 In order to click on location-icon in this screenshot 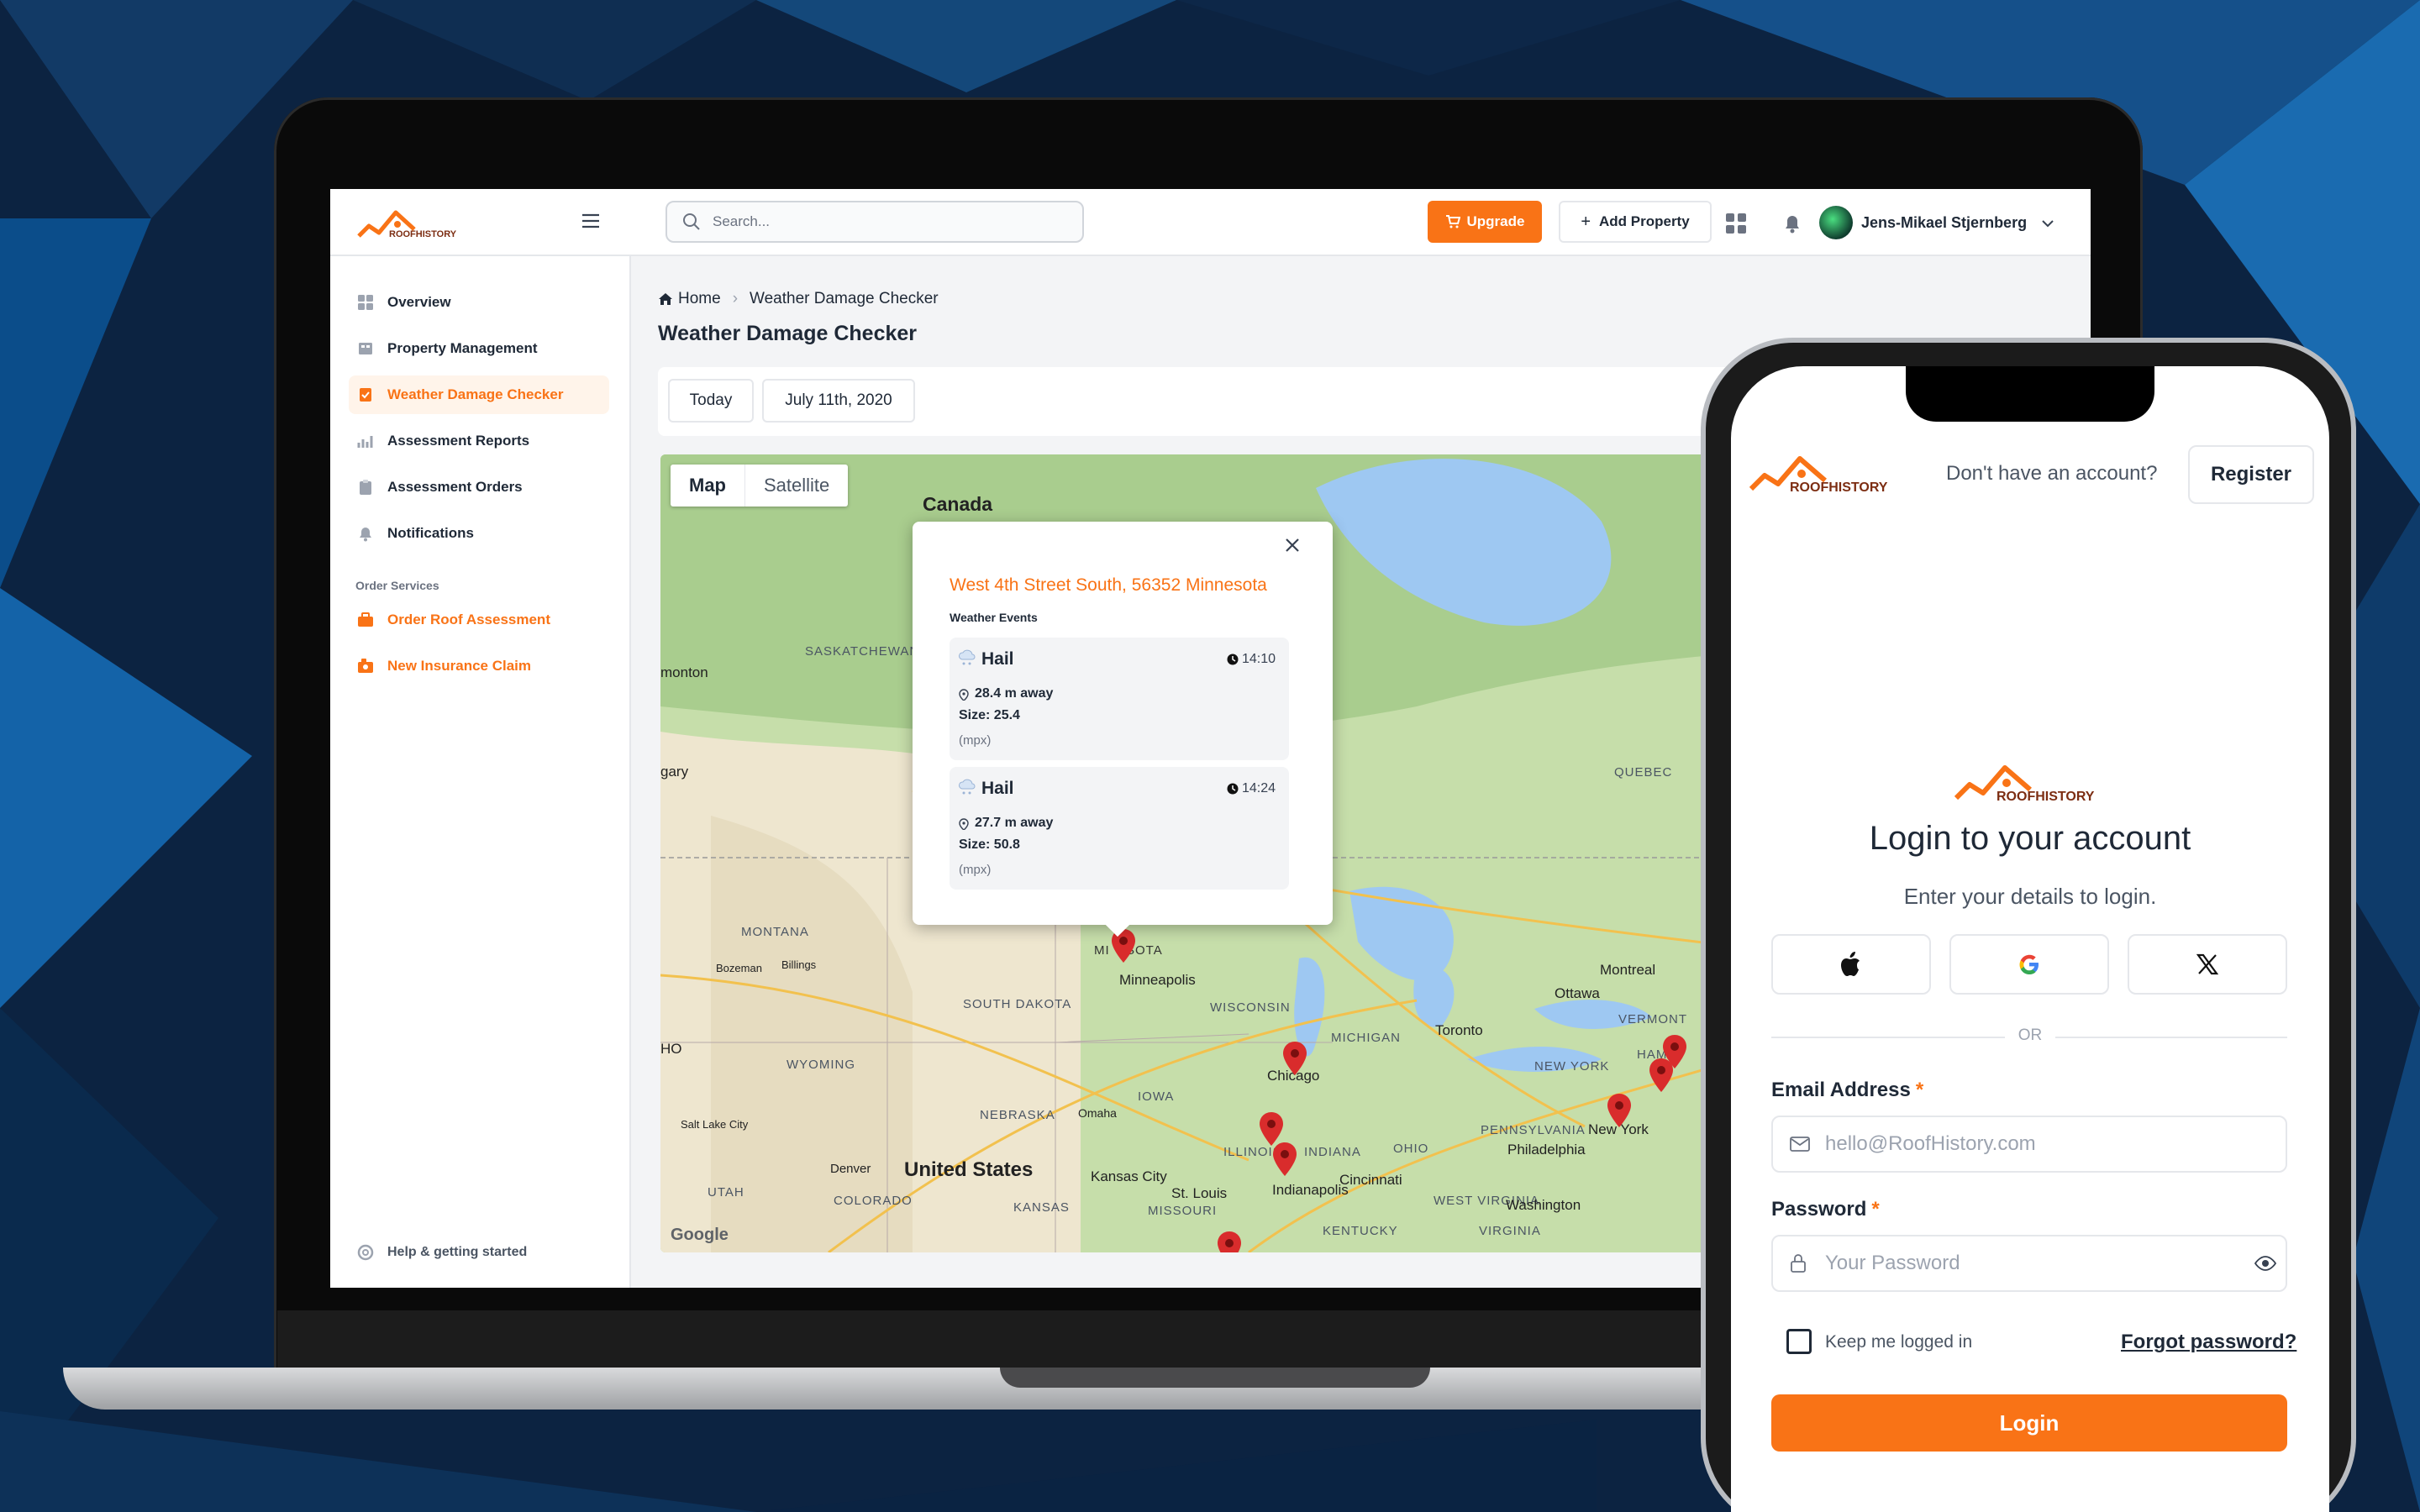, I will do `click(964, 695)`.